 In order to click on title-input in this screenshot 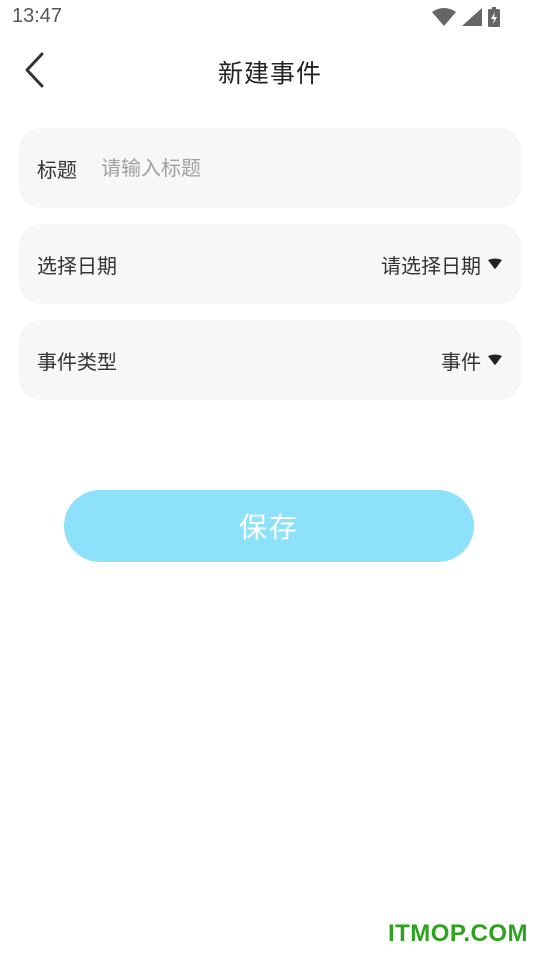, I will do `click(302, 168)`.